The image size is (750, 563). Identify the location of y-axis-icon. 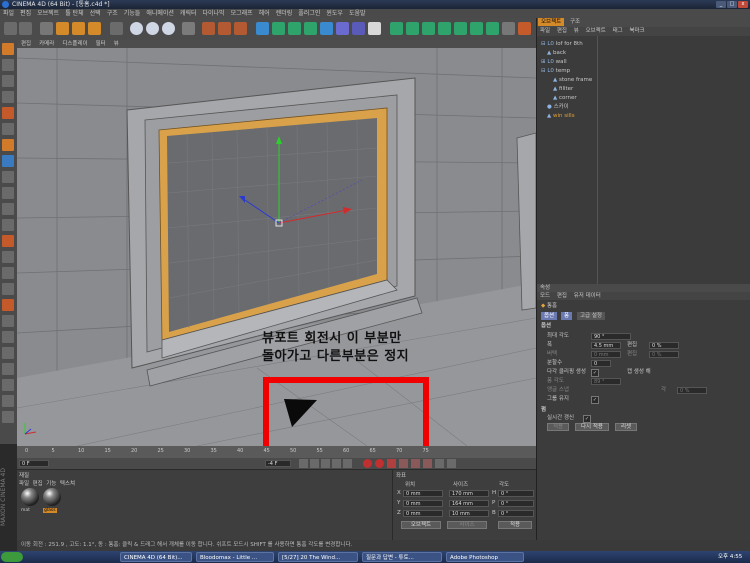
(152, 28).